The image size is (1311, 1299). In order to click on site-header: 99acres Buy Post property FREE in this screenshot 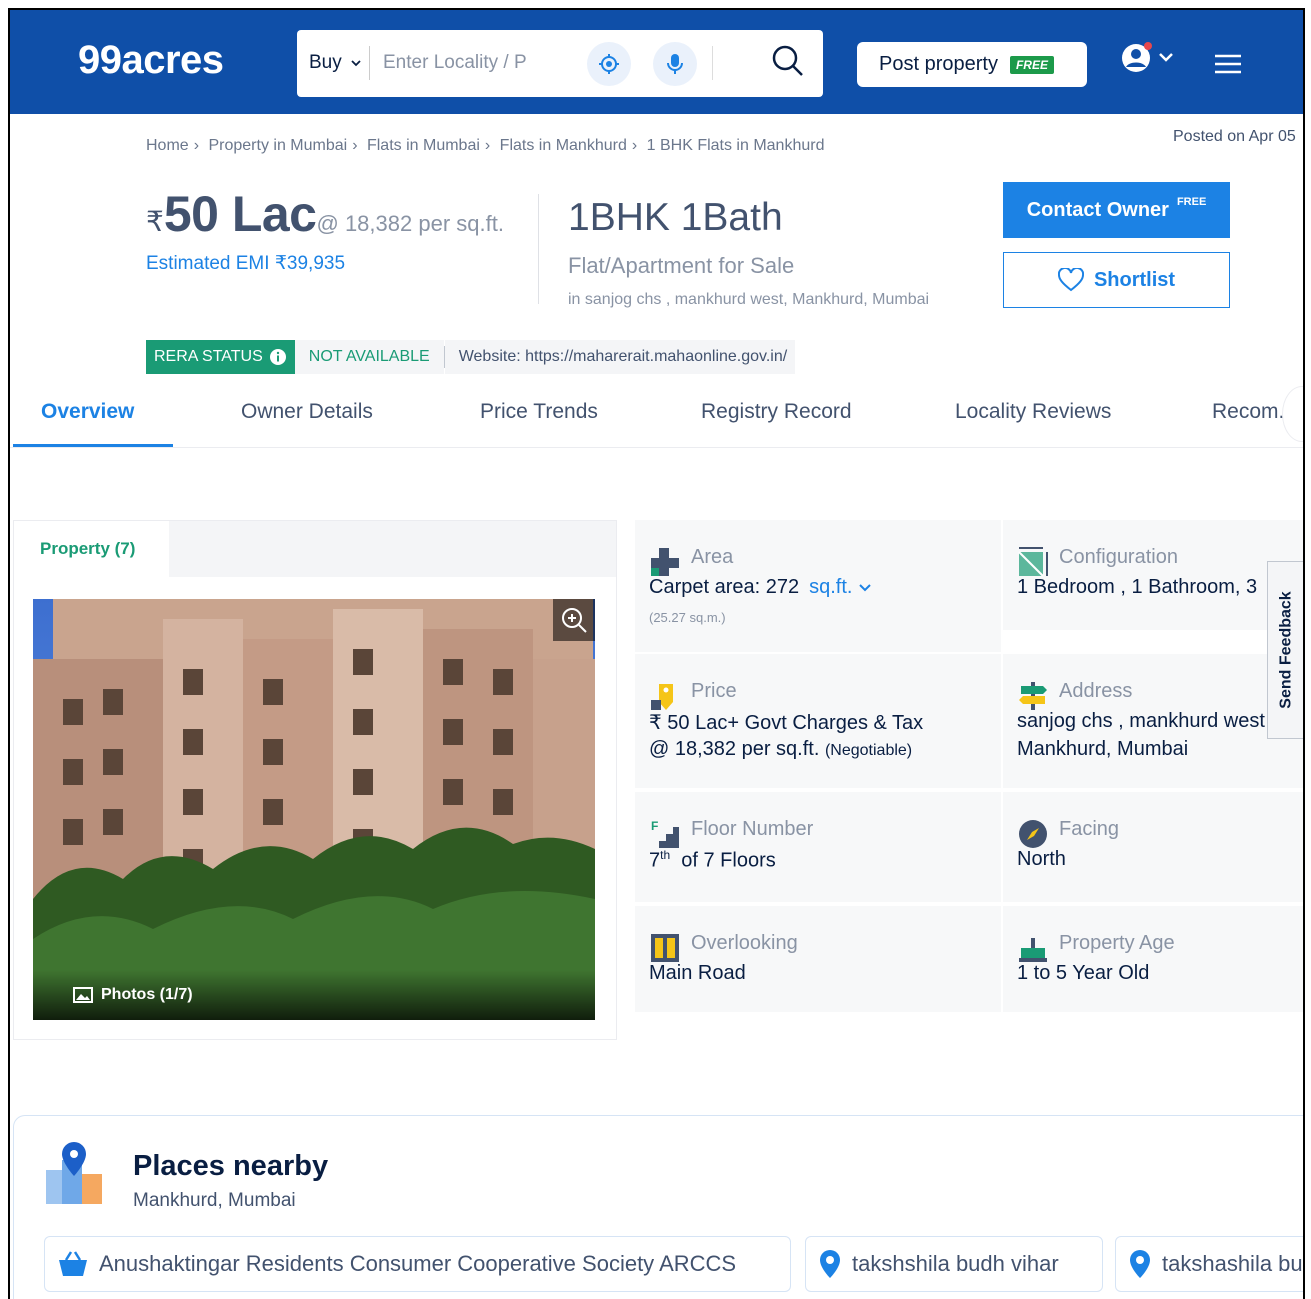, I will do `click(656, 62)`.